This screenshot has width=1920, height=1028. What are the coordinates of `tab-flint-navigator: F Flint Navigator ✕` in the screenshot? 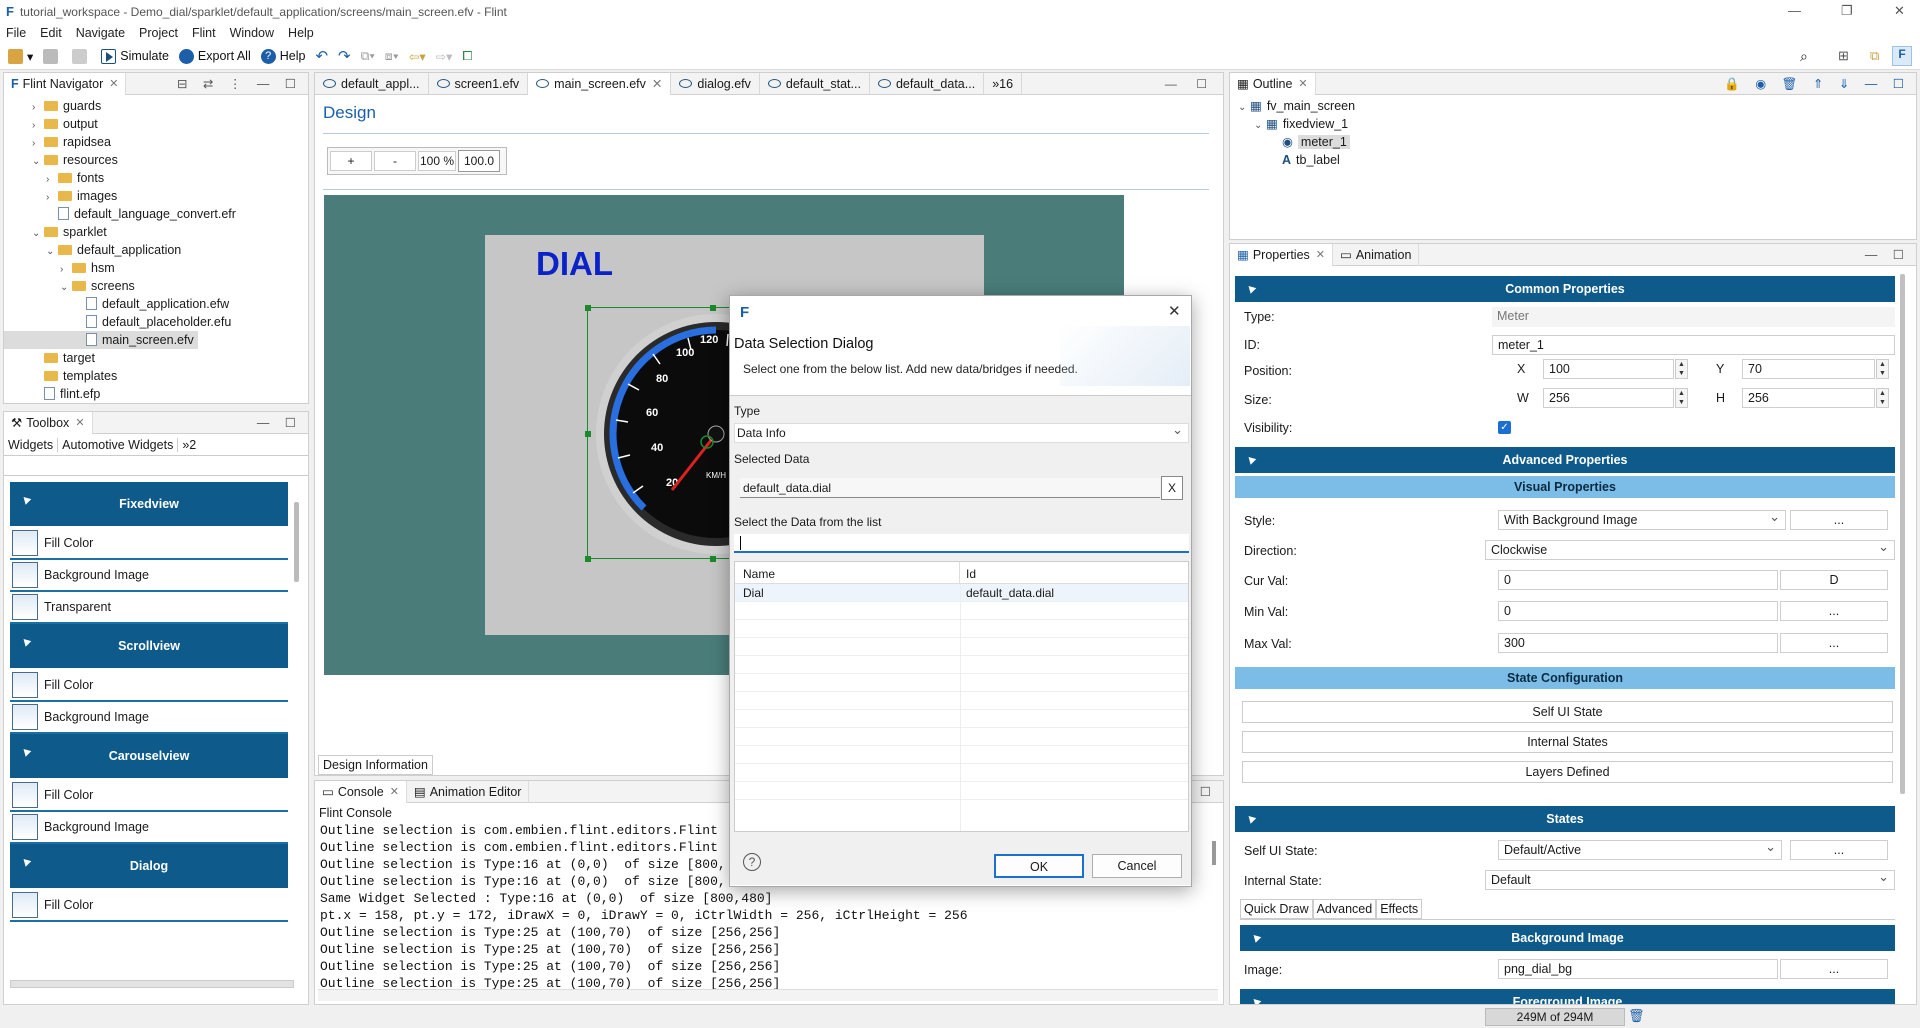 It's located at (65, 83).